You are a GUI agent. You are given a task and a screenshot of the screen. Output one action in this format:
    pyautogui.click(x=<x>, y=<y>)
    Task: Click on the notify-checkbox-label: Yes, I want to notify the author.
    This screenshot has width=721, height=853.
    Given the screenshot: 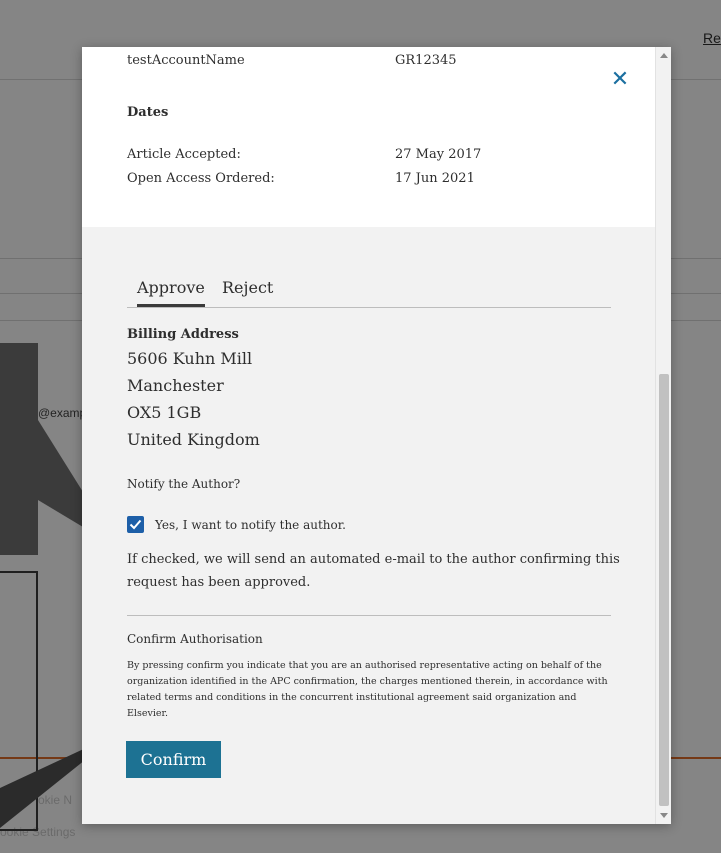 What is the action you would take?
    pyautogui.click(x=250, y=525)
    